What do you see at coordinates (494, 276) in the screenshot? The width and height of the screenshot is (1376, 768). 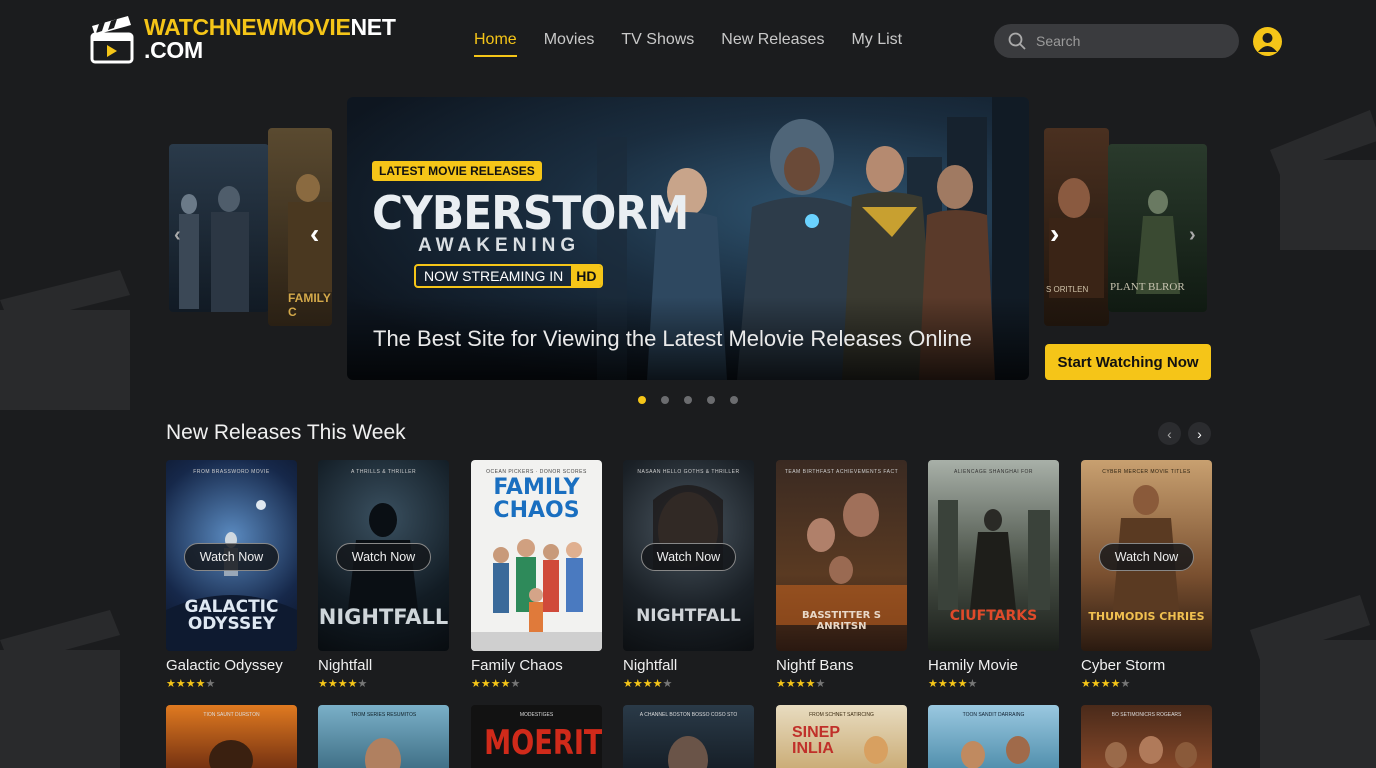 I see `streaming-label: NOW STREAMING IN` at bounding box center [494, 276].